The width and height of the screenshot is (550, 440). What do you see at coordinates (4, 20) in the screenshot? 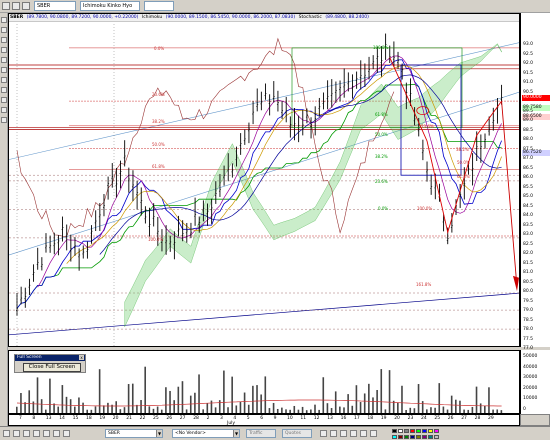
I see `cursor-icon` at bounding box center [4, 20].